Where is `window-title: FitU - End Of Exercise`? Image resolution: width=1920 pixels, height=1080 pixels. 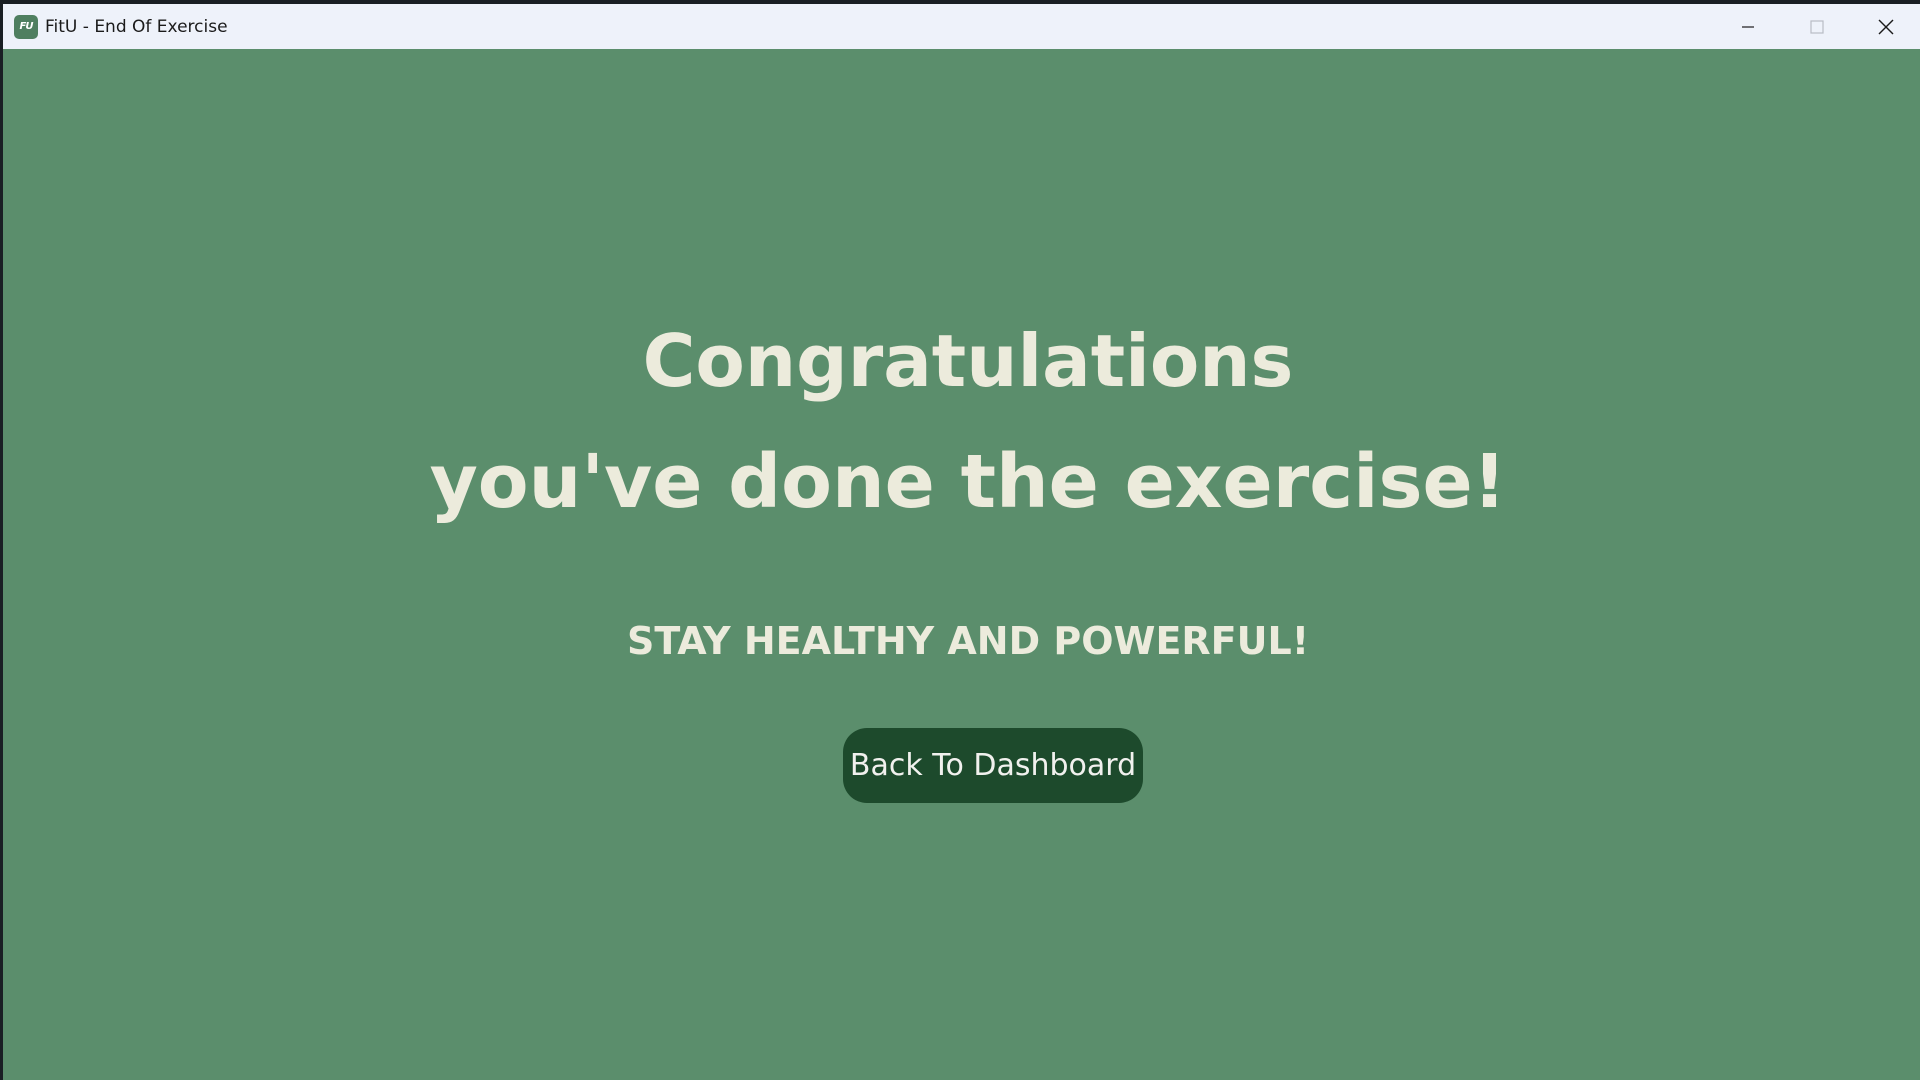
window-title: FitU - End Of Exercise is located at coordinates (136, 26).